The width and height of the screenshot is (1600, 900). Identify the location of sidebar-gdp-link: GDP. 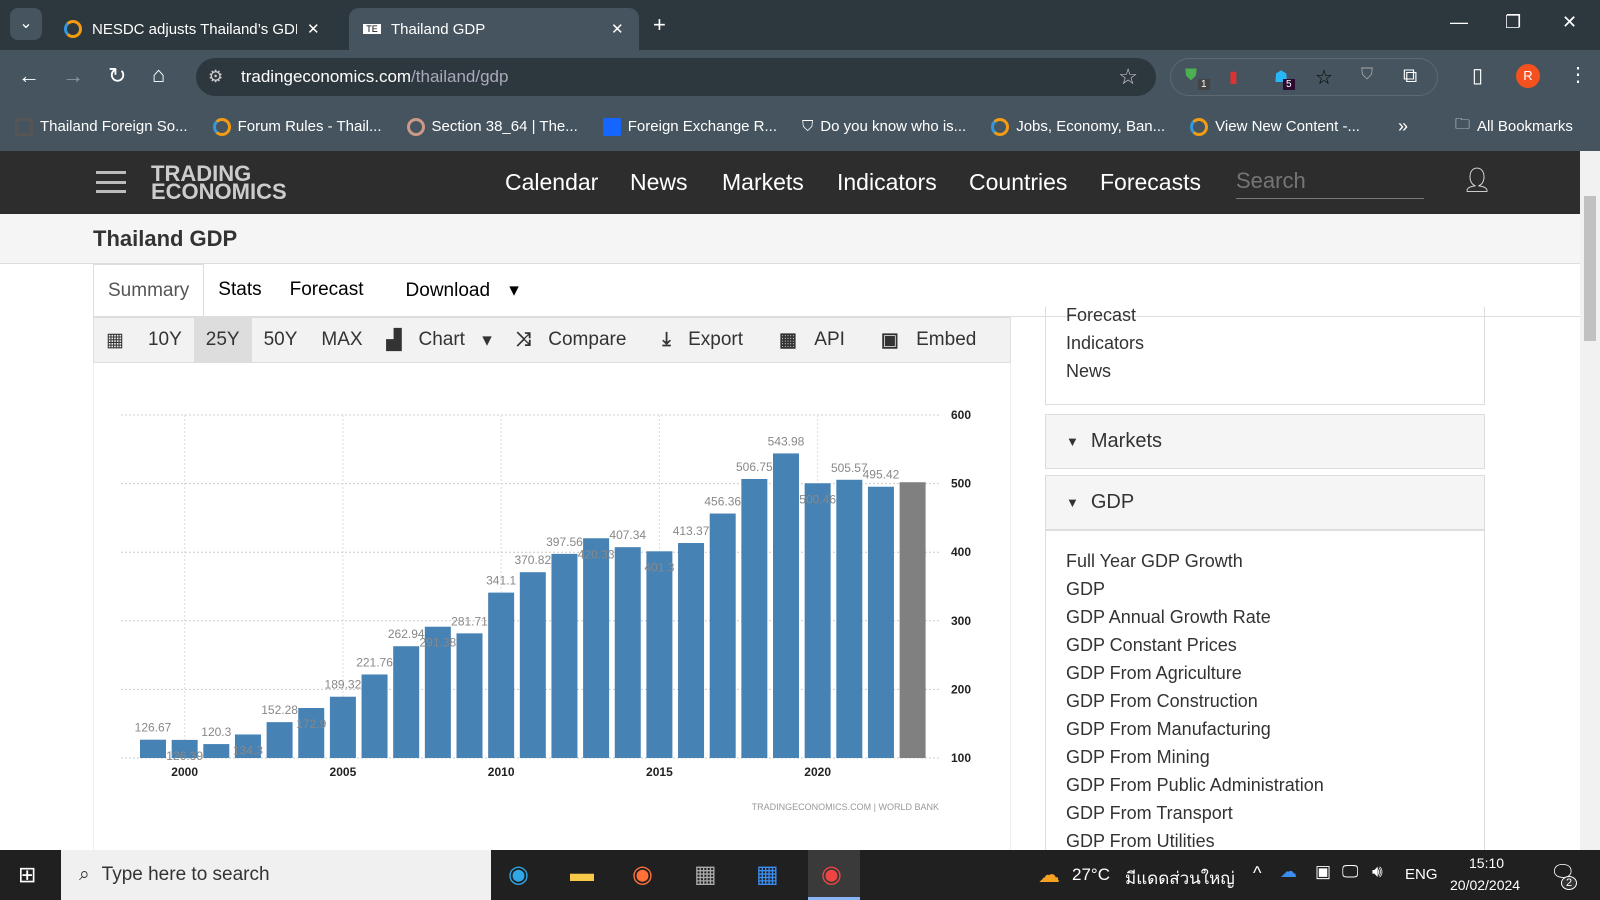
(1085, 589).